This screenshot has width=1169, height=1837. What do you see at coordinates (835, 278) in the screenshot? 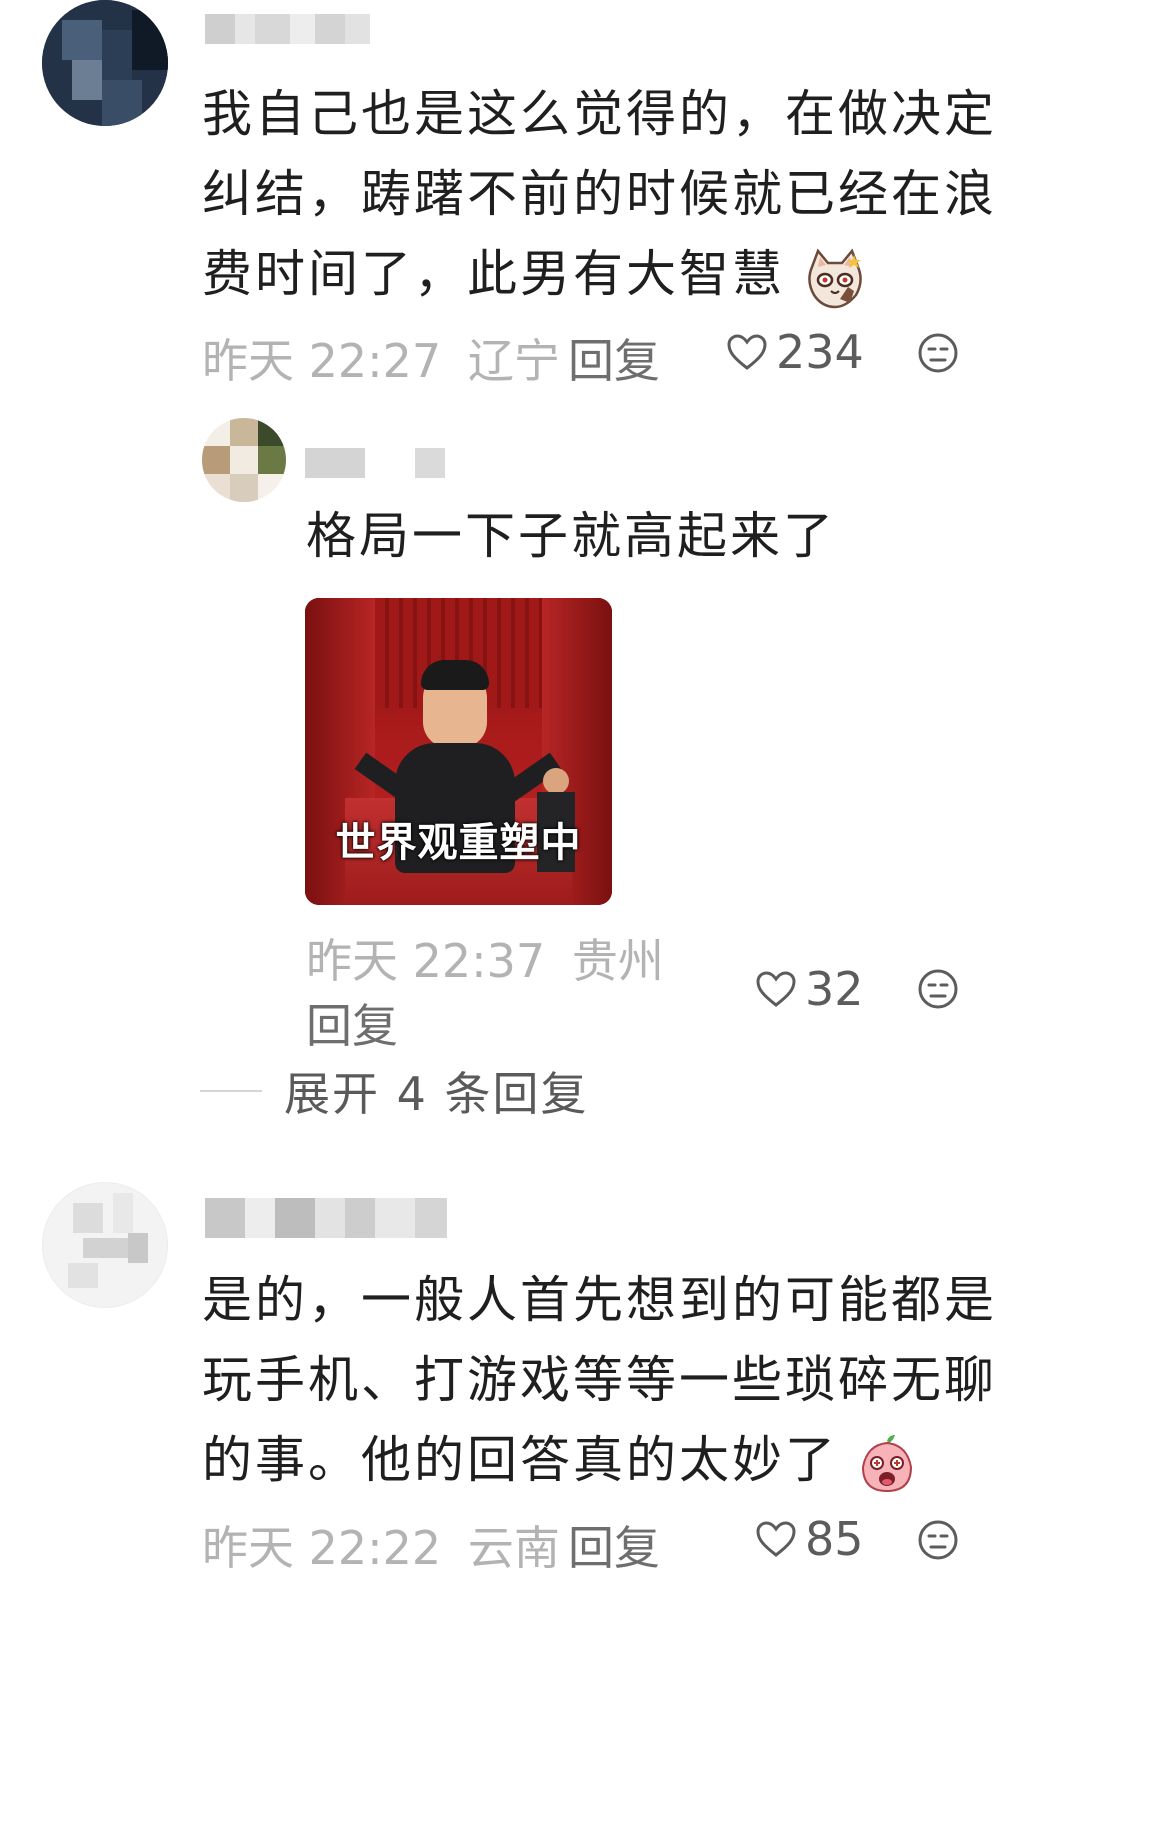
I see `cat-sticker-icon` at bounding box center [835, 278].